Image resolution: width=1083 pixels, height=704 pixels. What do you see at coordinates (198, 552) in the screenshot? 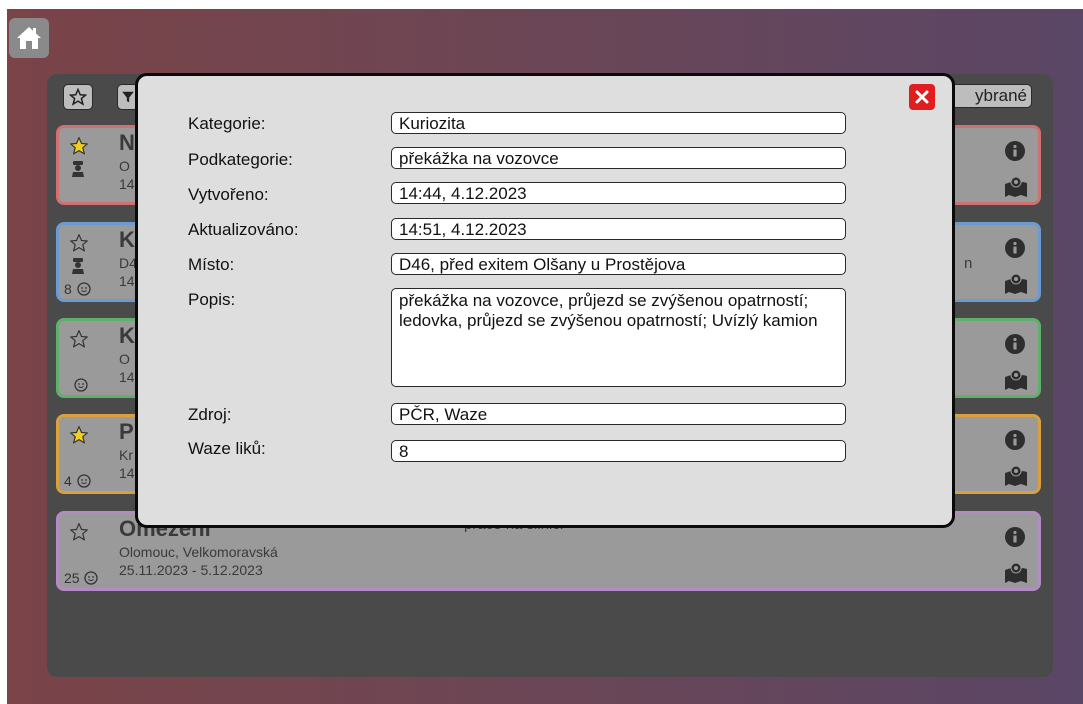
I see `event-place: Olomouc, Velkomoravská` at bounding box center [198, 552].